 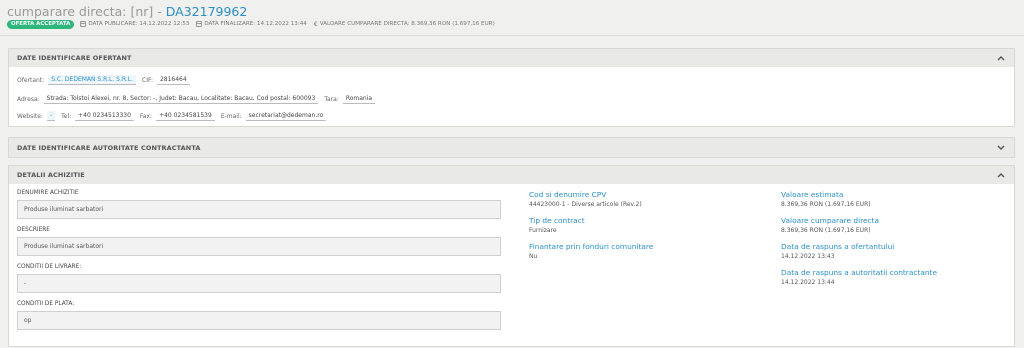 What do you see at coordinates (826, 230) in the screenshot?
I see `valoare-cumparare-value: 8.369,36 RON (1.697,16 EUR)` at bounding box center [826, 230].